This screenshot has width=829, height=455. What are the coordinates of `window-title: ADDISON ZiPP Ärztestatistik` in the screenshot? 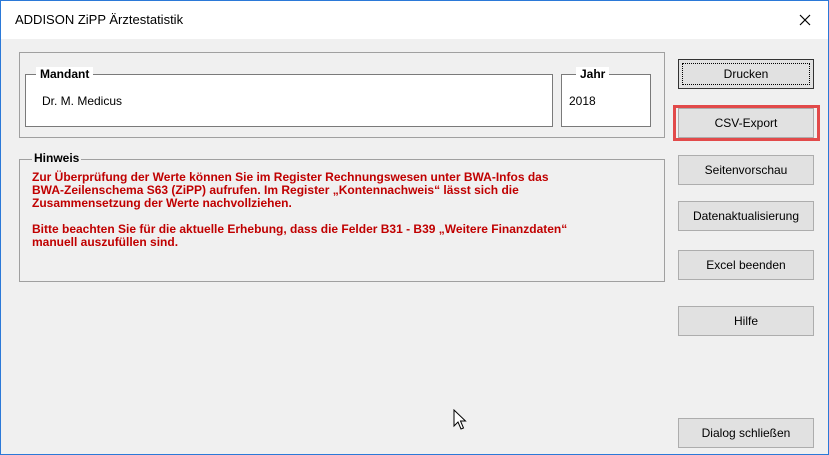 It's located at (99, 19).